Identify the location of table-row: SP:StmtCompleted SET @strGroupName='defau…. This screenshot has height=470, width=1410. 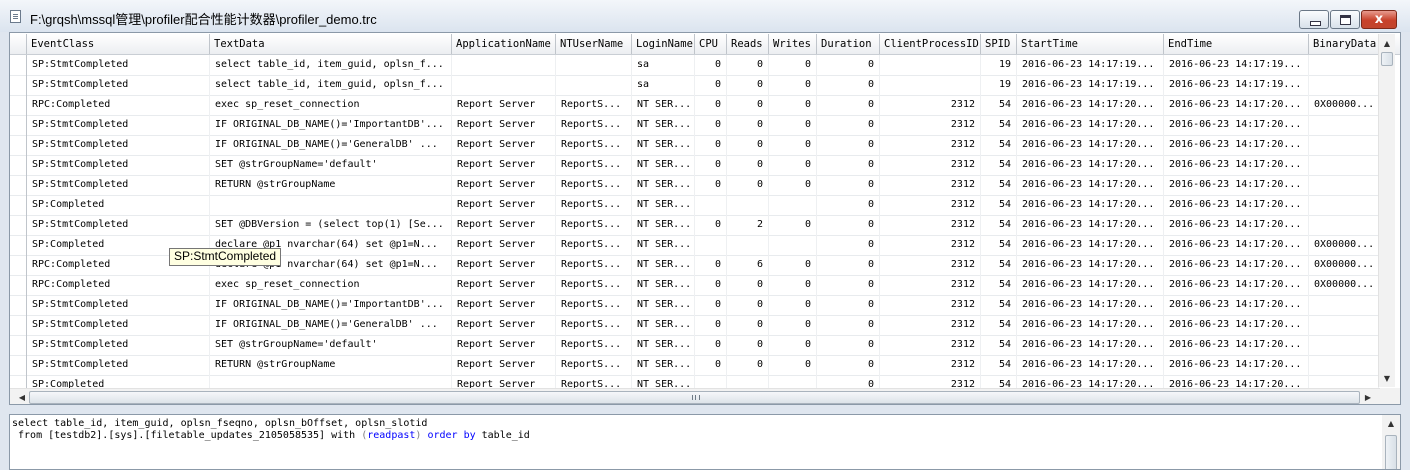
(695, 345).